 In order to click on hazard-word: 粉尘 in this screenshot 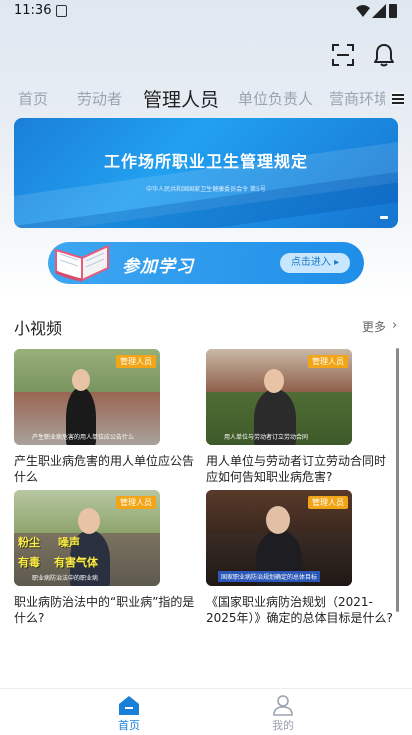, I will do `click(29, 542)`.